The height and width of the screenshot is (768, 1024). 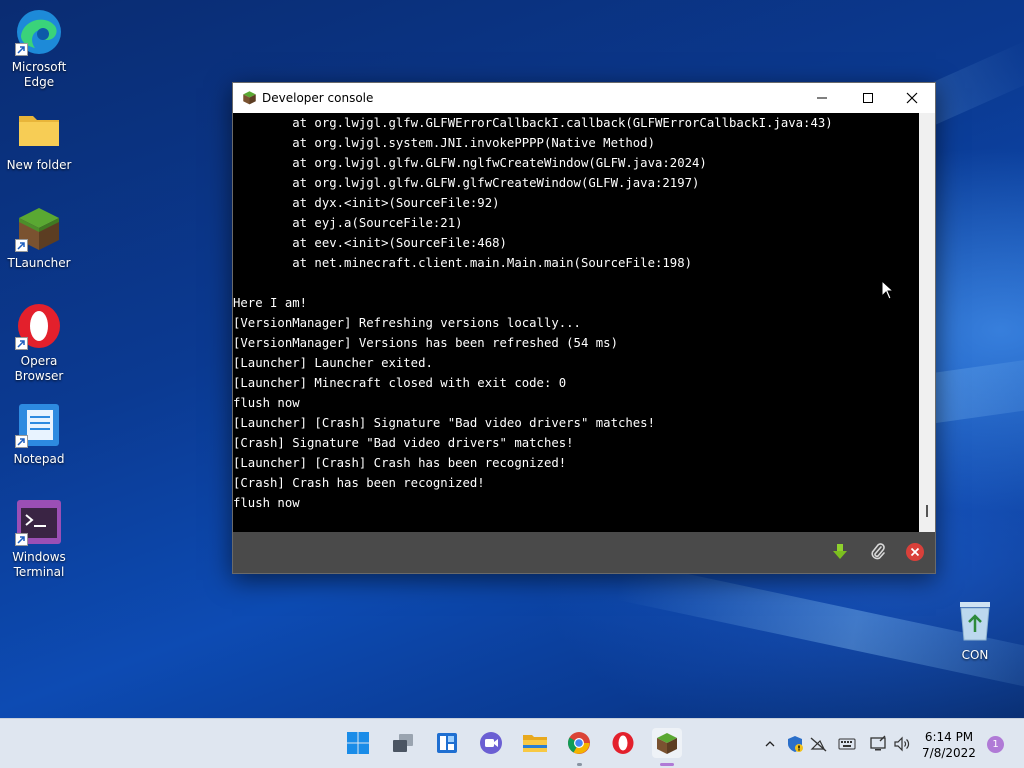 I want to click on window-title: Developer console, so click(x=318, y=98).